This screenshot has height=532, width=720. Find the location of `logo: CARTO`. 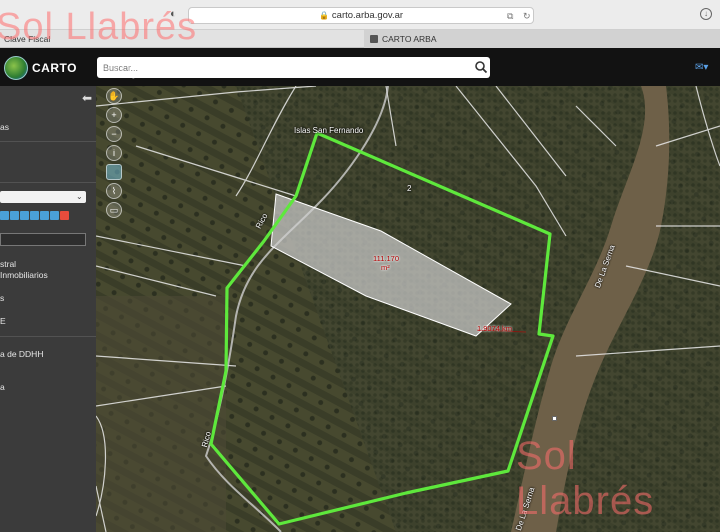

logo: CARTO is located at coordinates (40, 68).